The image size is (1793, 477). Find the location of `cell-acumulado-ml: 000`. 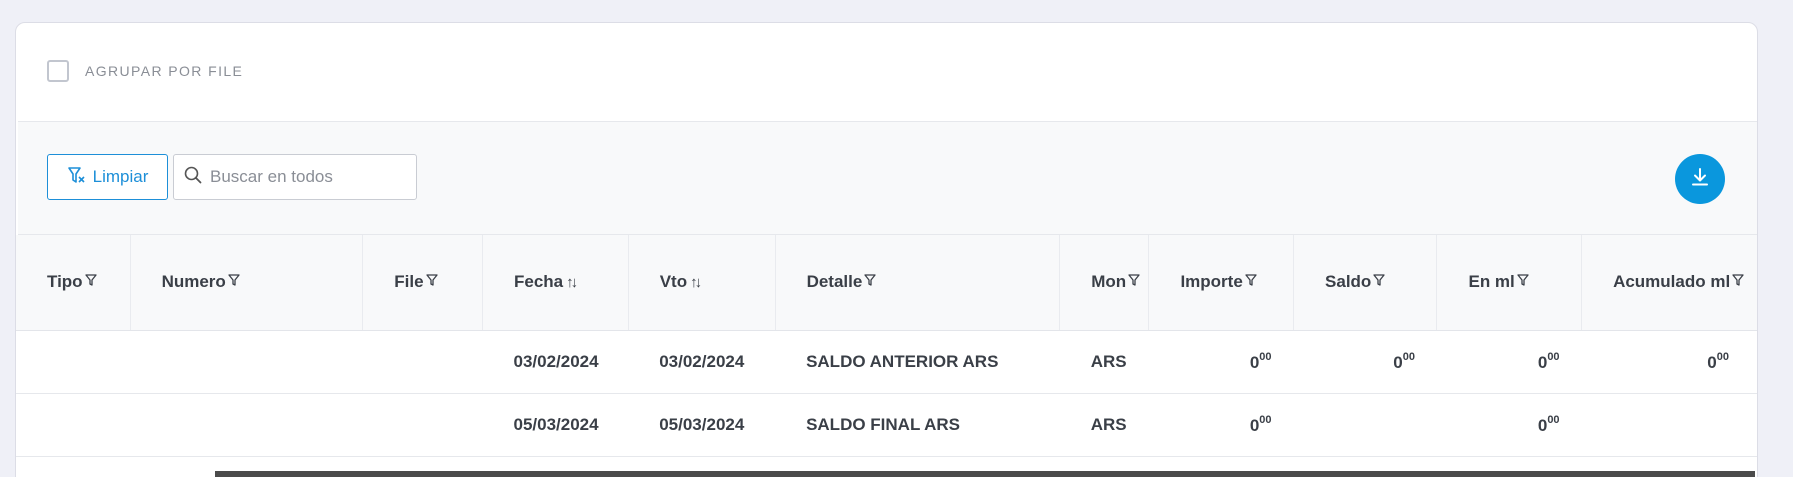

cell-acumulado-ml: 000 is located at coordinates (1718, 361).